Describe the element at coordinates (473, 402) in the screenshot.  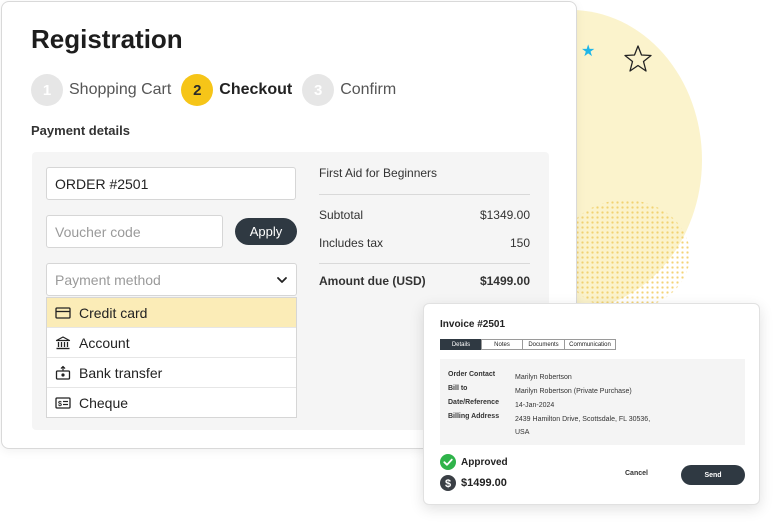
I see `detail-key: Date/Reference` at that location.